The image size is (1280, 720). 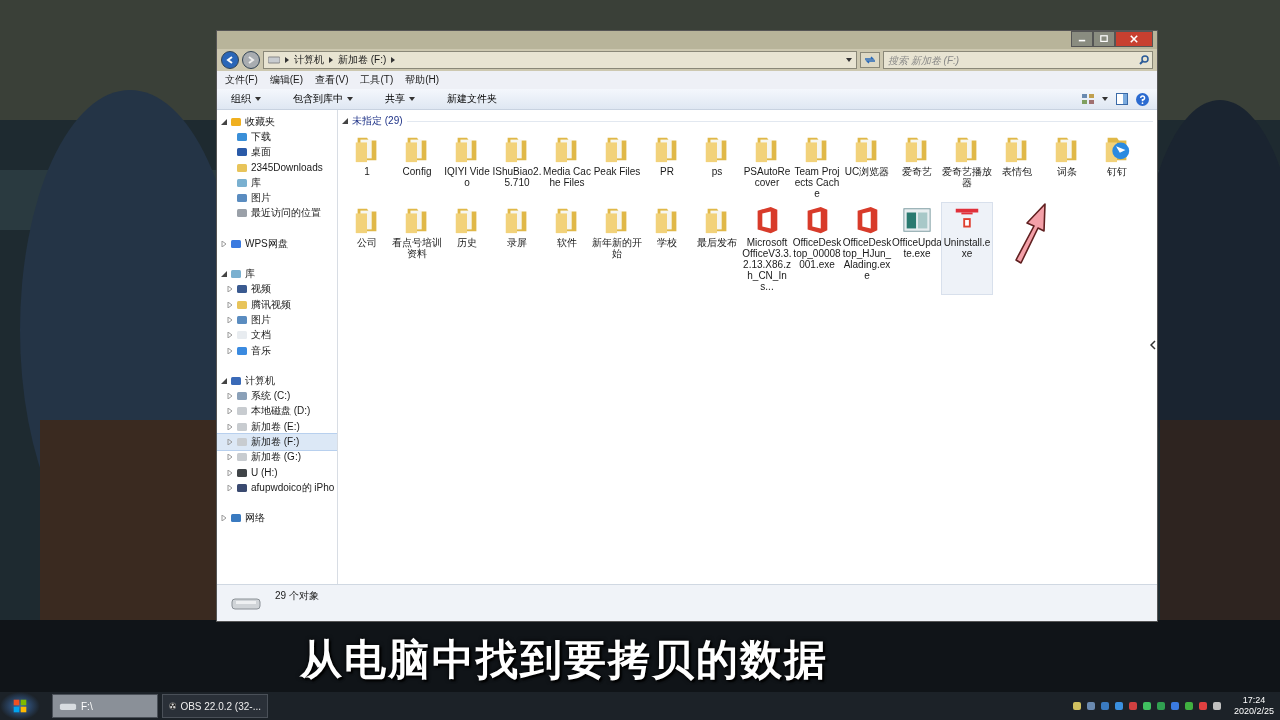 What do you see at coordinates (332, 80) in the screenshot?
I see `menu-item: 查看(V)` at bounding box center [332, 80].